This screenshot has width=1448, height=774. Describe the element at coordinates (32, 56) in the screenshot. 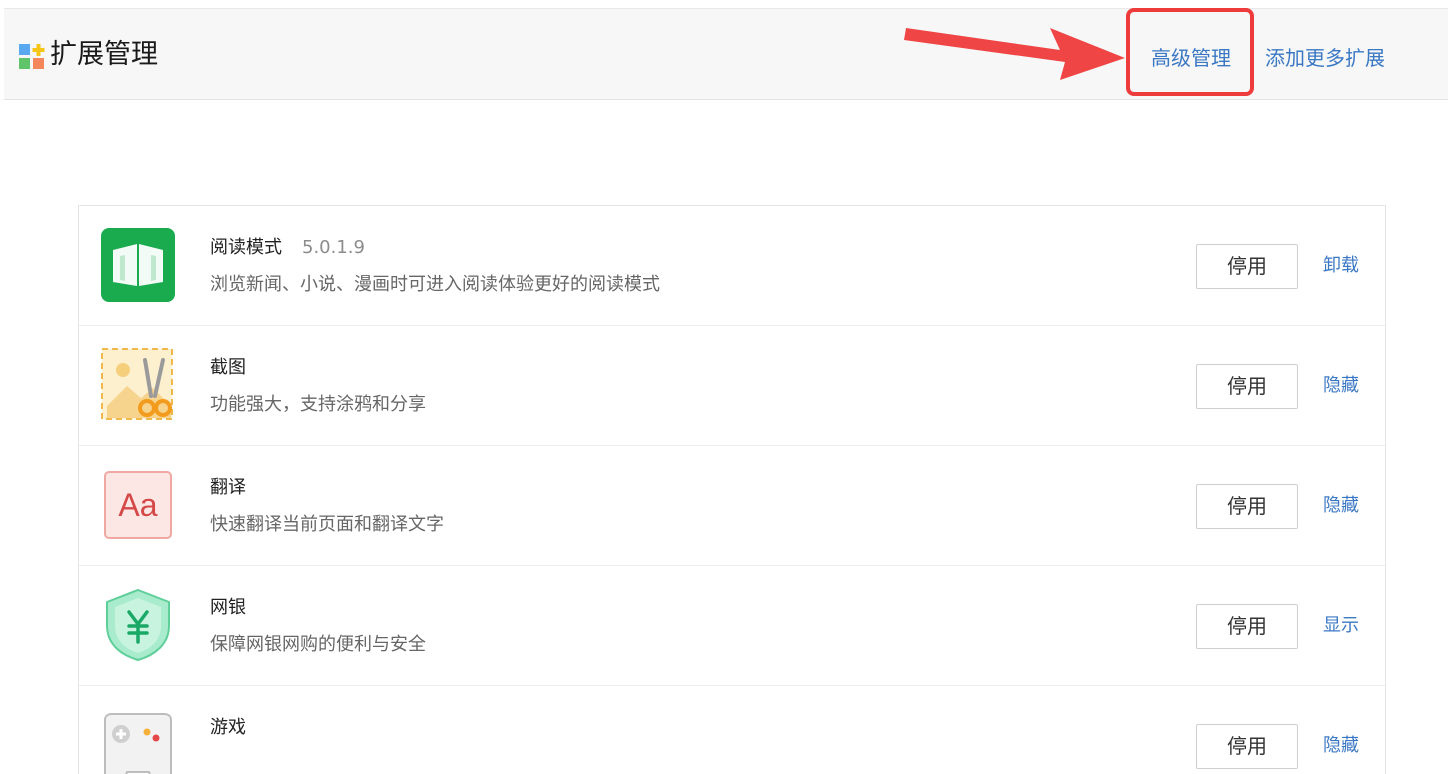

I see `extensions-icon` at that location.